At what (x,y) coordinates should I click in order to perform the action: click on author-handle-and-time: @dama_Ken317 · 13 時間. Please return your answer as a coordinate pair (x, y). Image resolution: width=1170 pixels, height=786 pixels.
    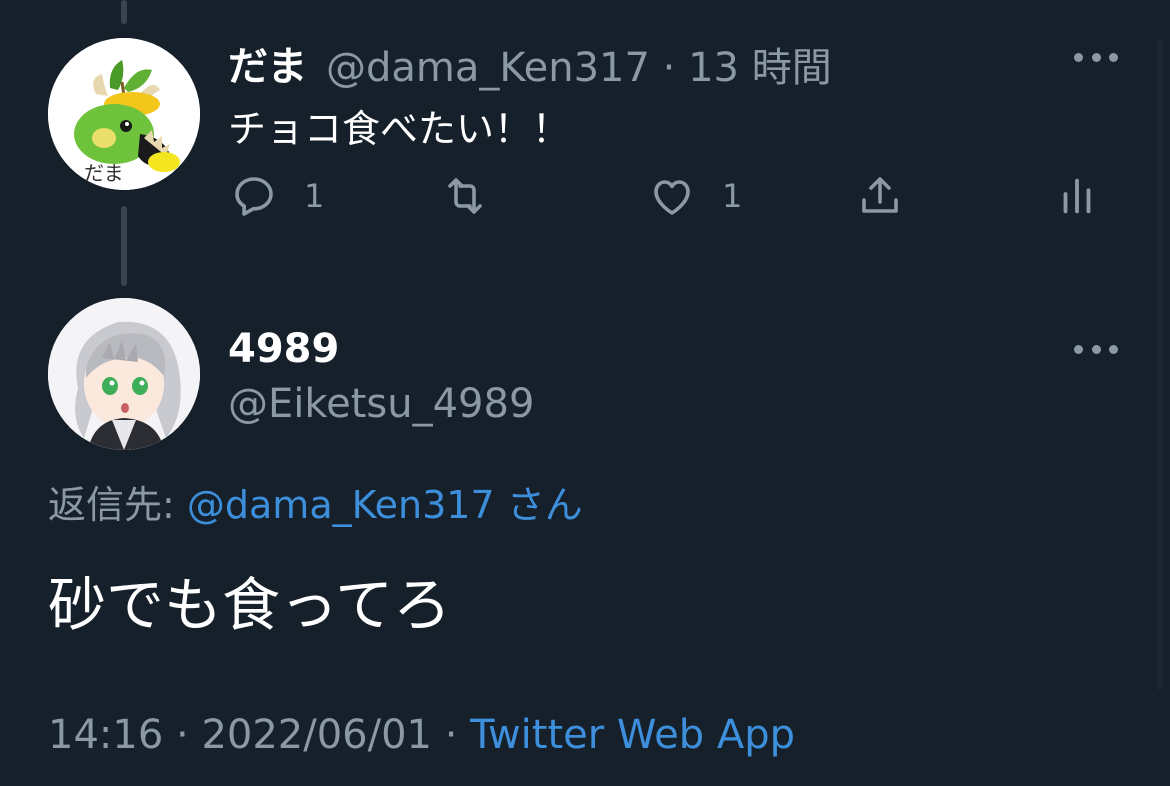
    Looking at the image, I should click on (579, 64).